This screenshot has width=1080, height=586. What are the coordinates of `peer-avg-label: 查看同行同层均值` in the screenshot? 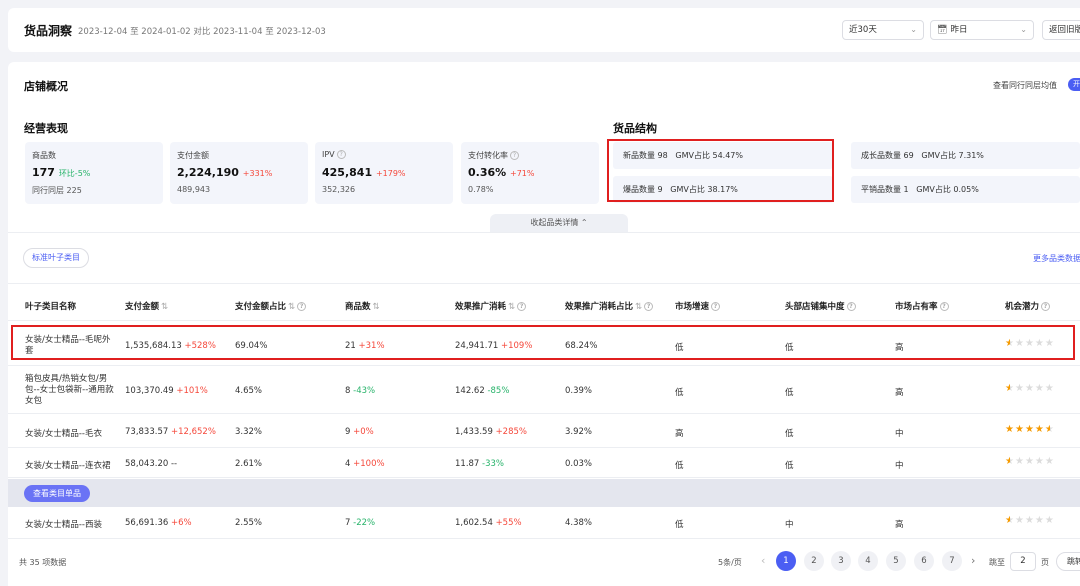 It's located at (1025, 85).